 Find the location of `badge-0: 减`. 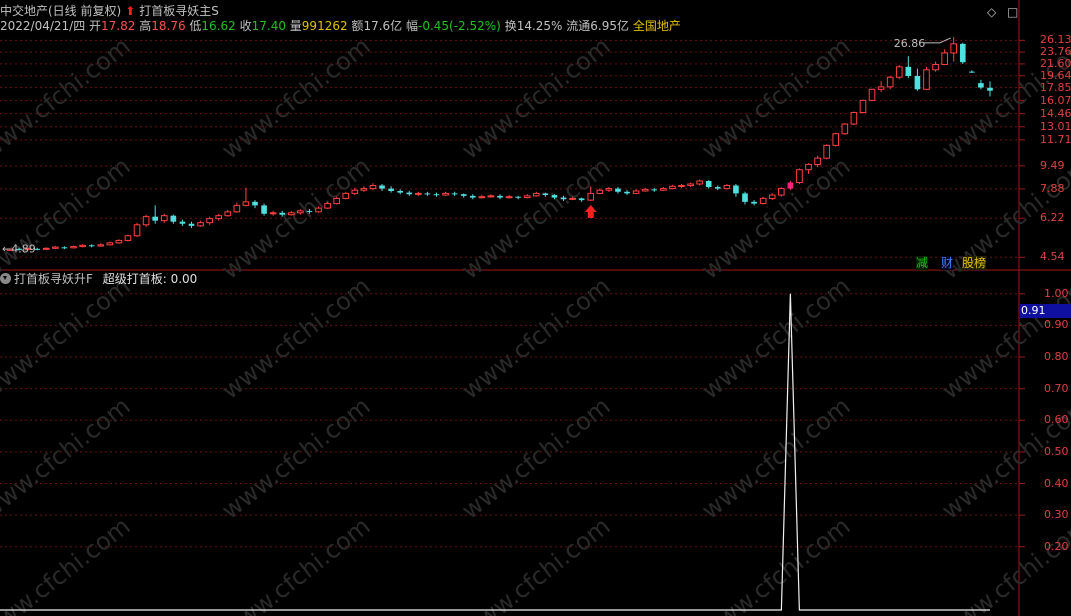

badge-0: 减 is located at coordinates (922, 263).